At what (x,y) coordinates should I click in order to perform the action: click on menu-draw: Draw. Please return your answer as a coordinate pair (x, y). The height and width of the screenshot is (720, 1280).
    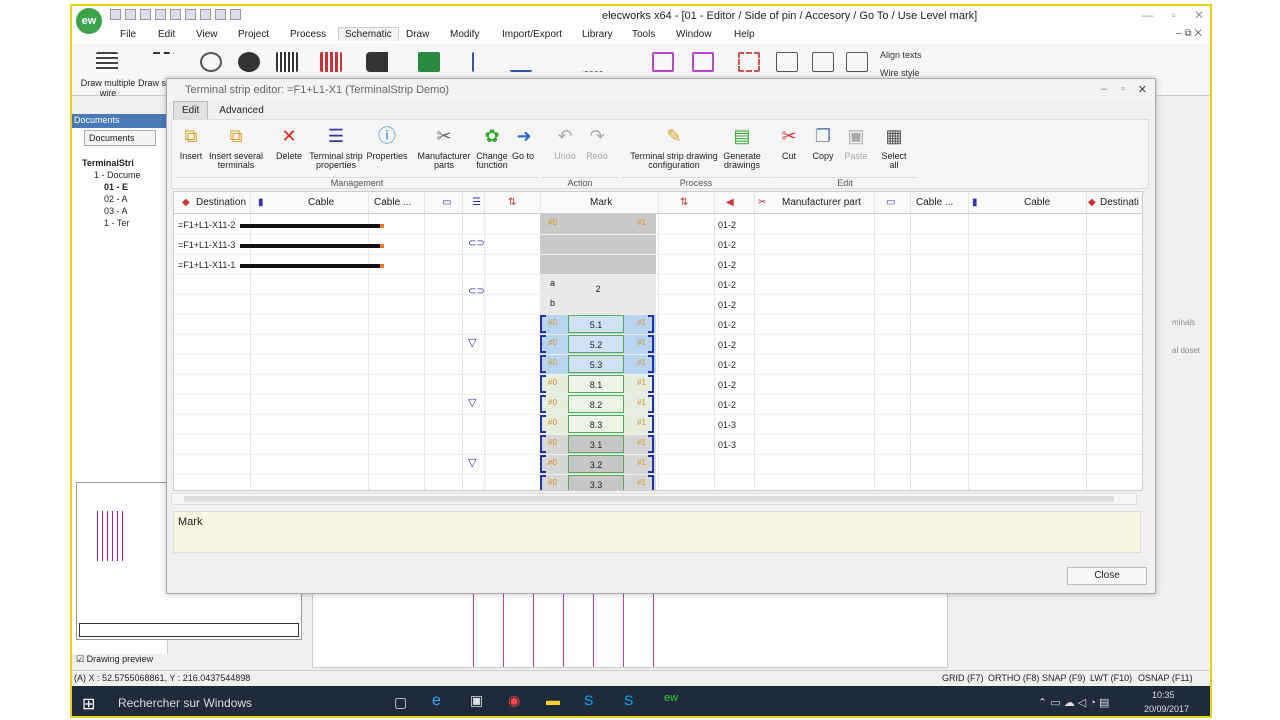
    Looking at the image, I should click on (417, 34).